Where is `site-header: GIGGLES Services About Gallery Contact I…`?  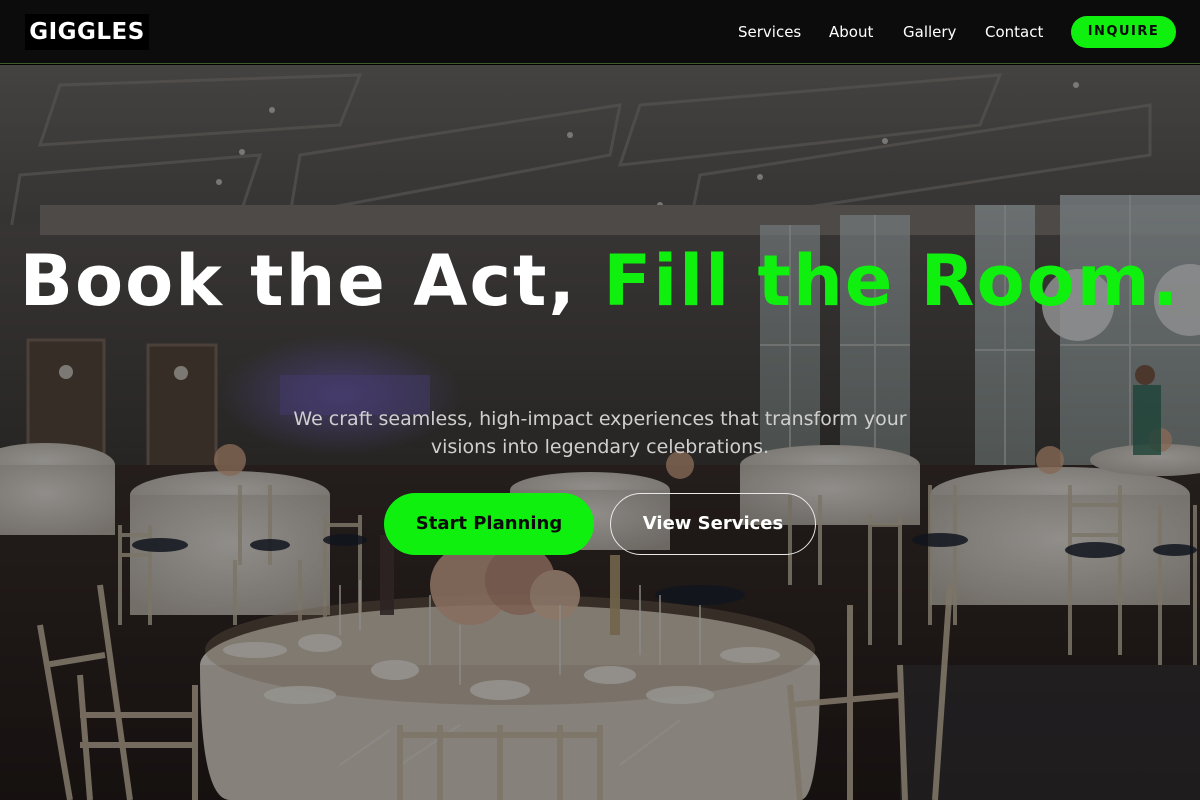
site-header: GIGGLES Services About Gallery Contact I… is located at coordinates (600, 32).